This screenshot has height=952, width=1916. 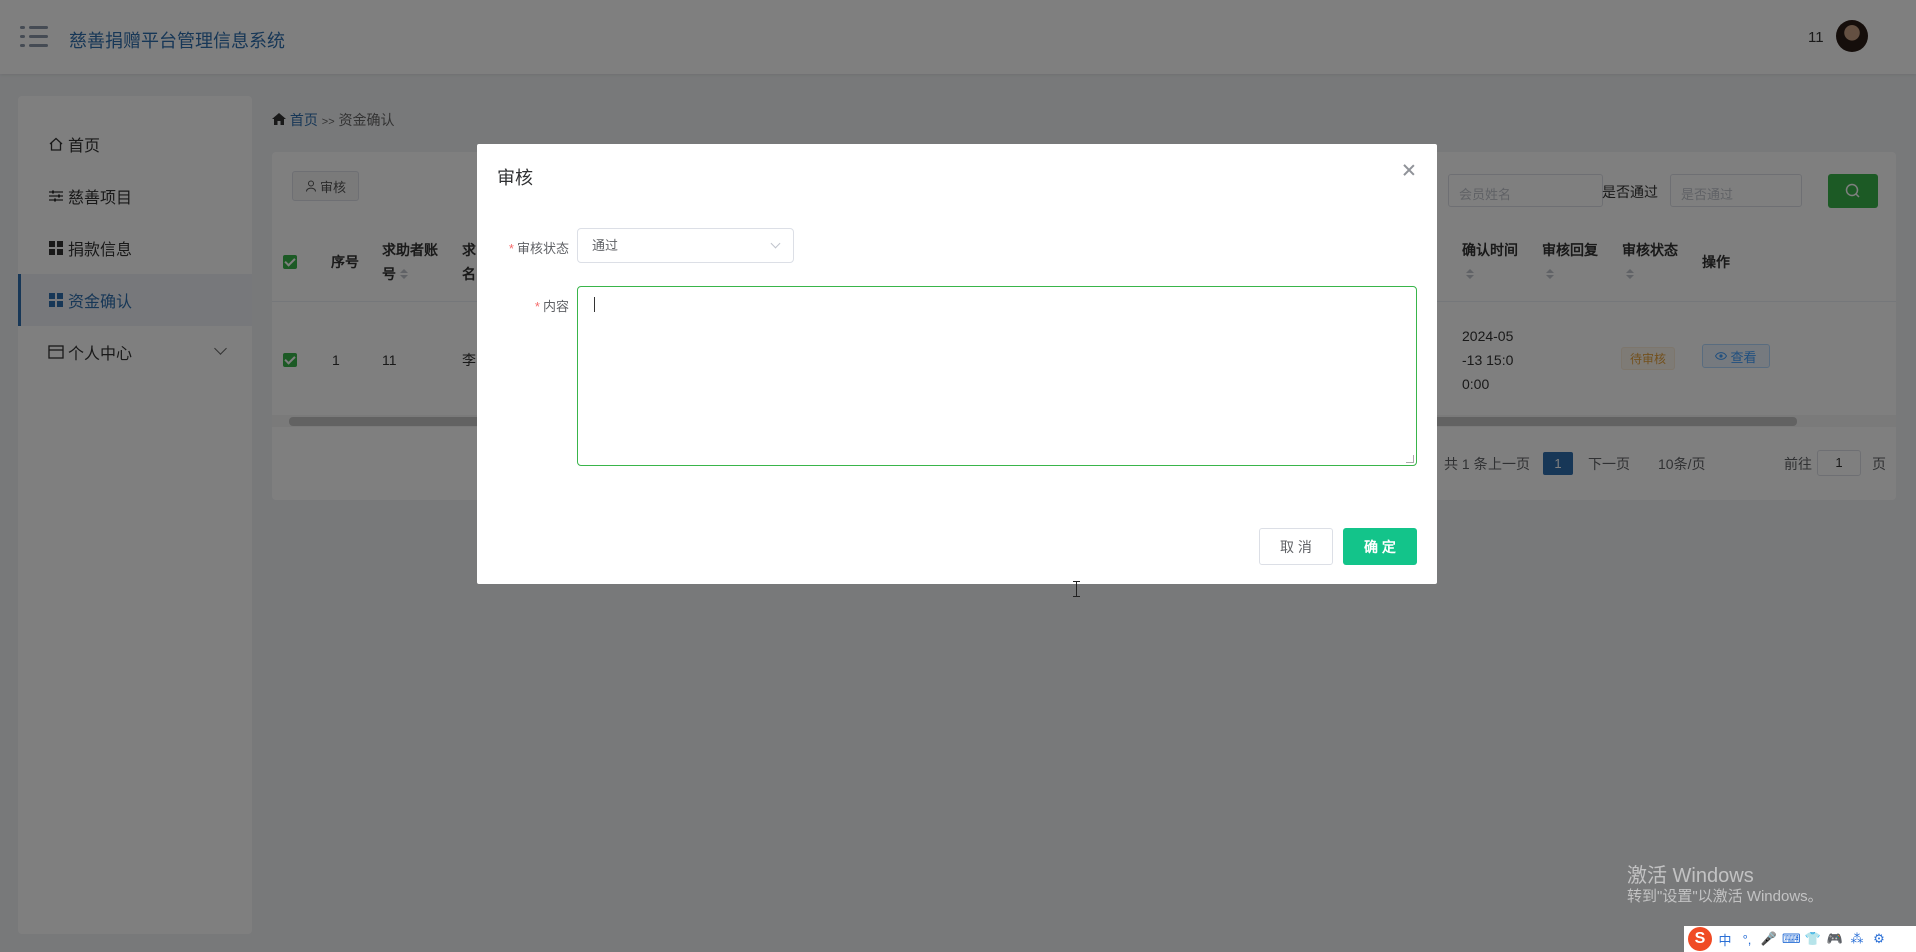 What do you see at coordinates (551, 306) in the screenshot?
I see `content-label: * 内容` at bounding box center [551, 306].